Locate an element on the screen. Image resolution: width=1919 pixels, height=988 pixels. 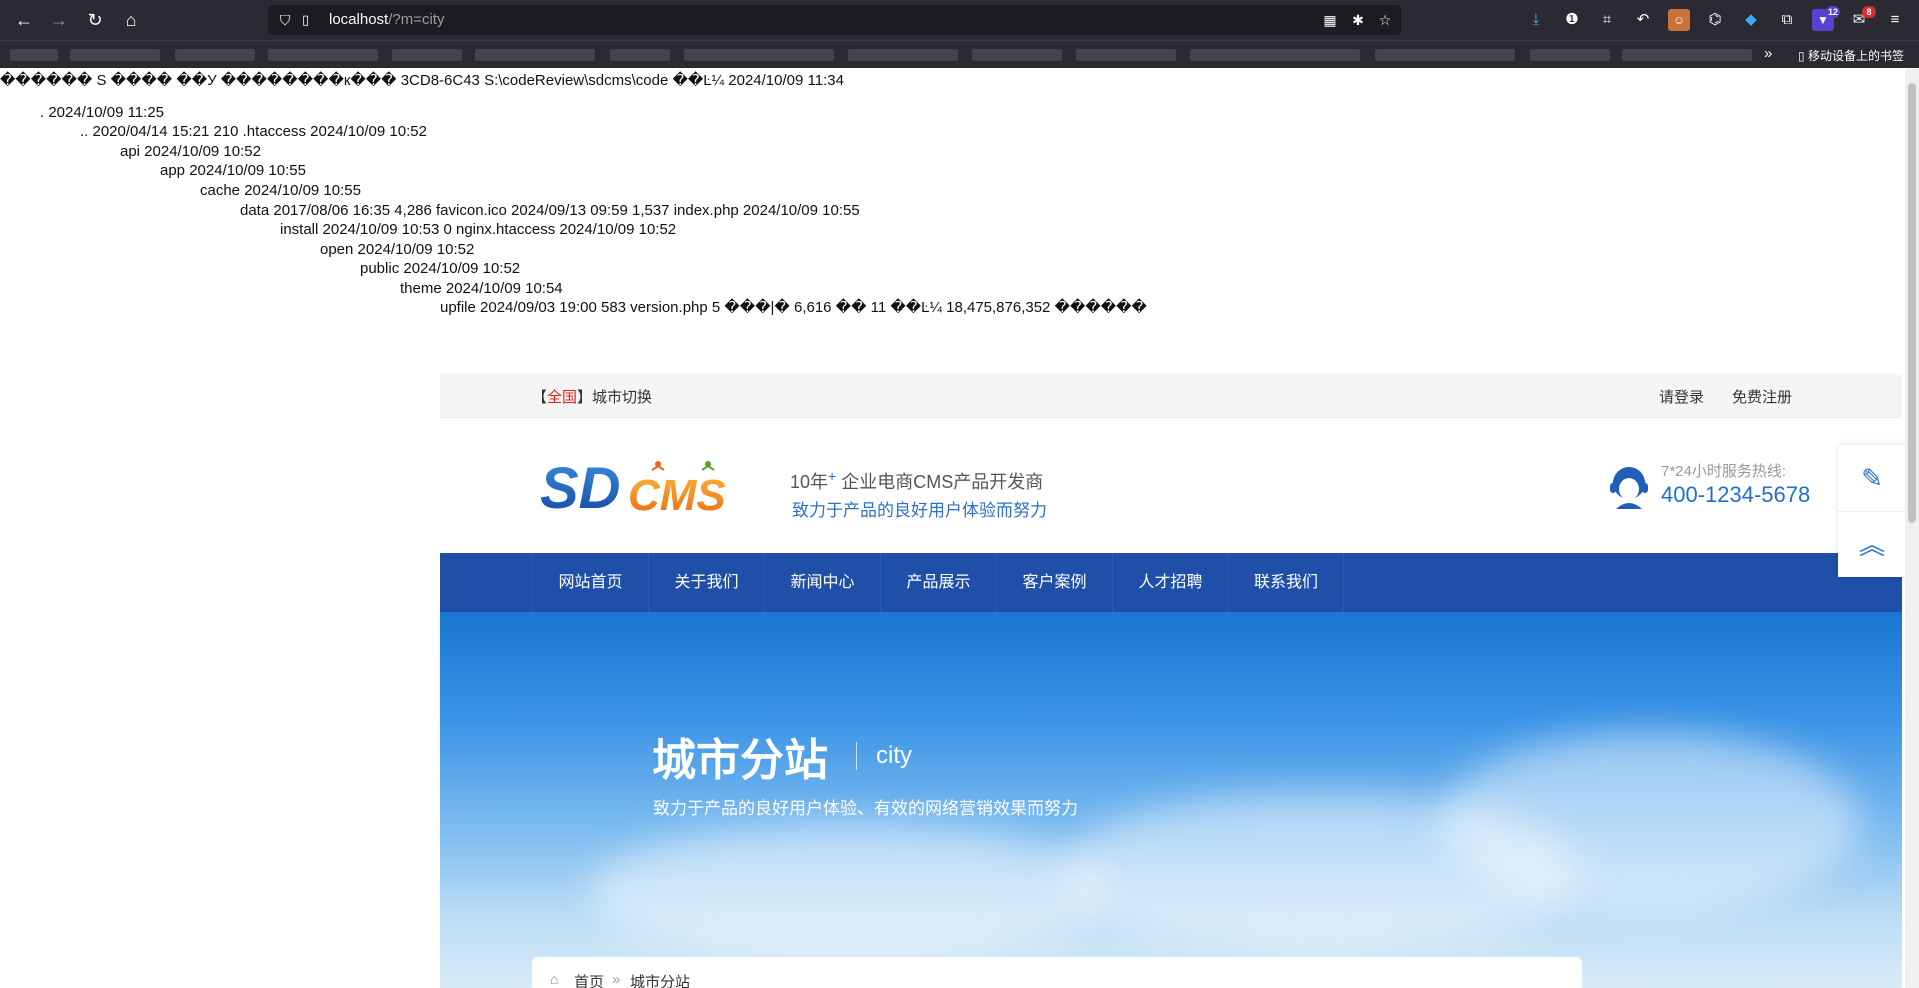
nav-item-news: 新闻中心 is located at coordinates (822, 582).